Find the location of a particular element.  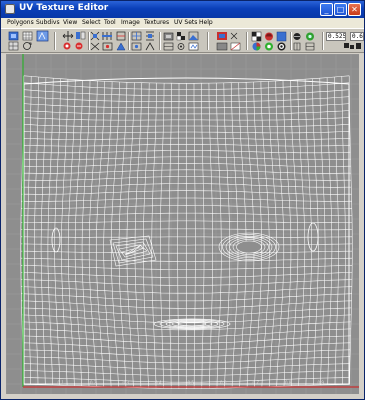

window-title: UV Texture Editor is located at coordinates (64, 8).